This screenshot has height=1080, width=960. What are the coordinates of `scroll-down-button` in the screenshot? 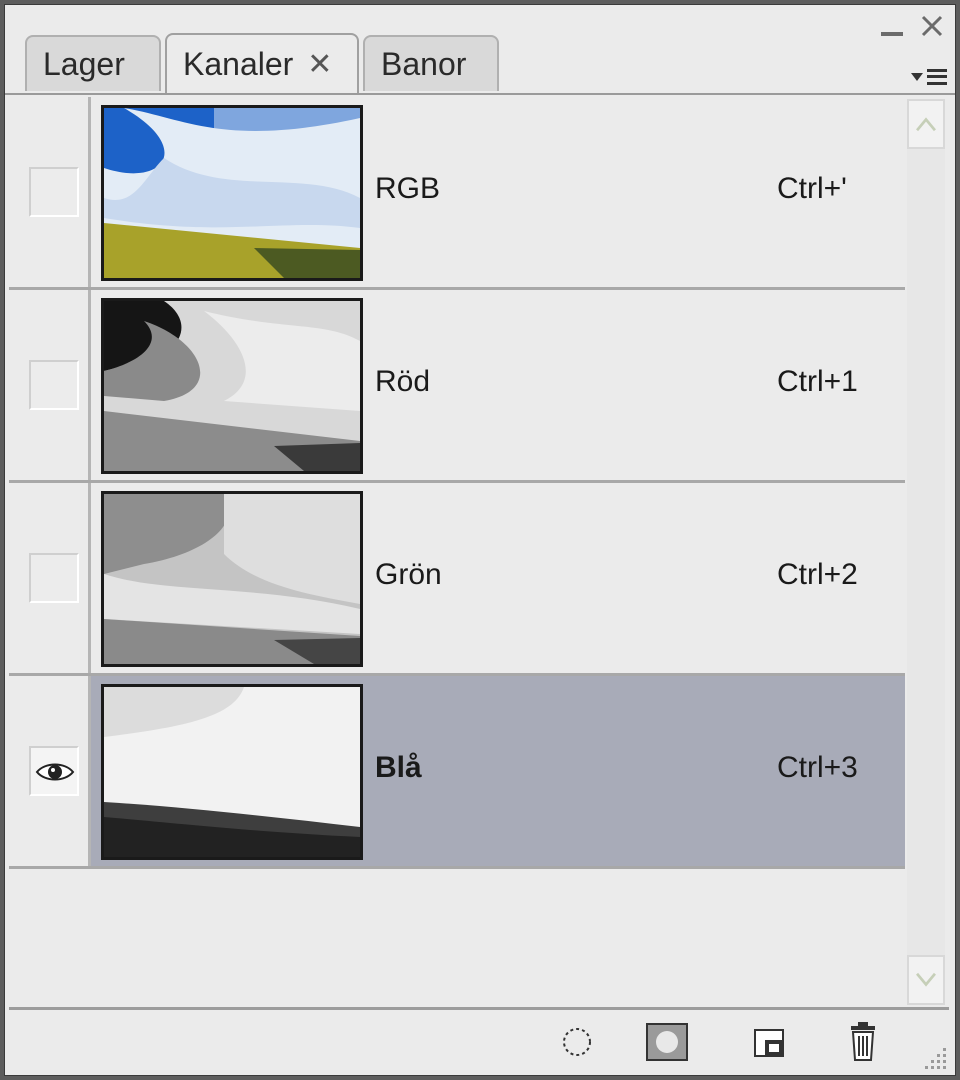 It's located at (926, 980).